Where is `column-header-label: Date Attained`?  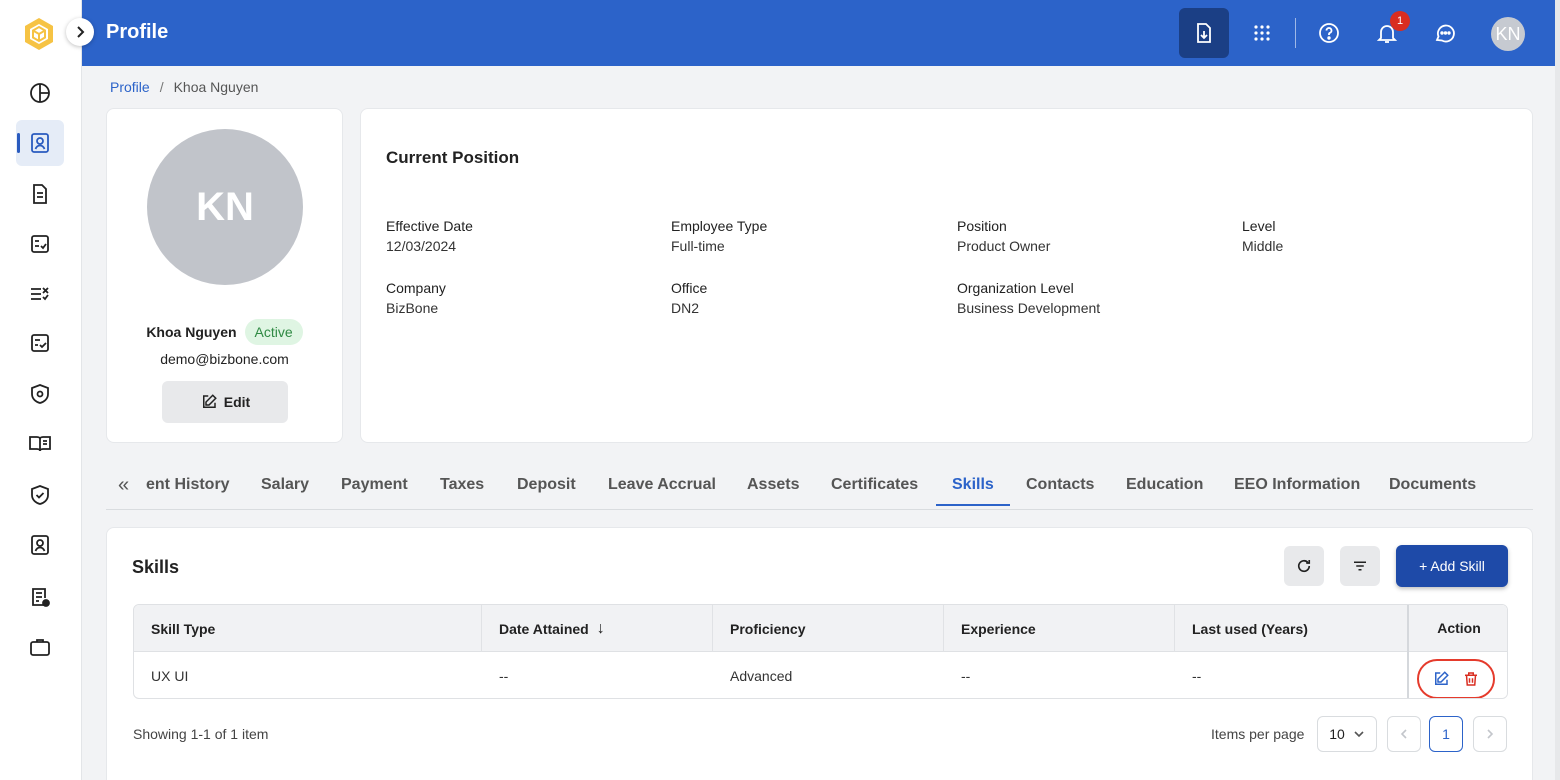
column-header-label: Date Attained is located at coordinates (544, 628).